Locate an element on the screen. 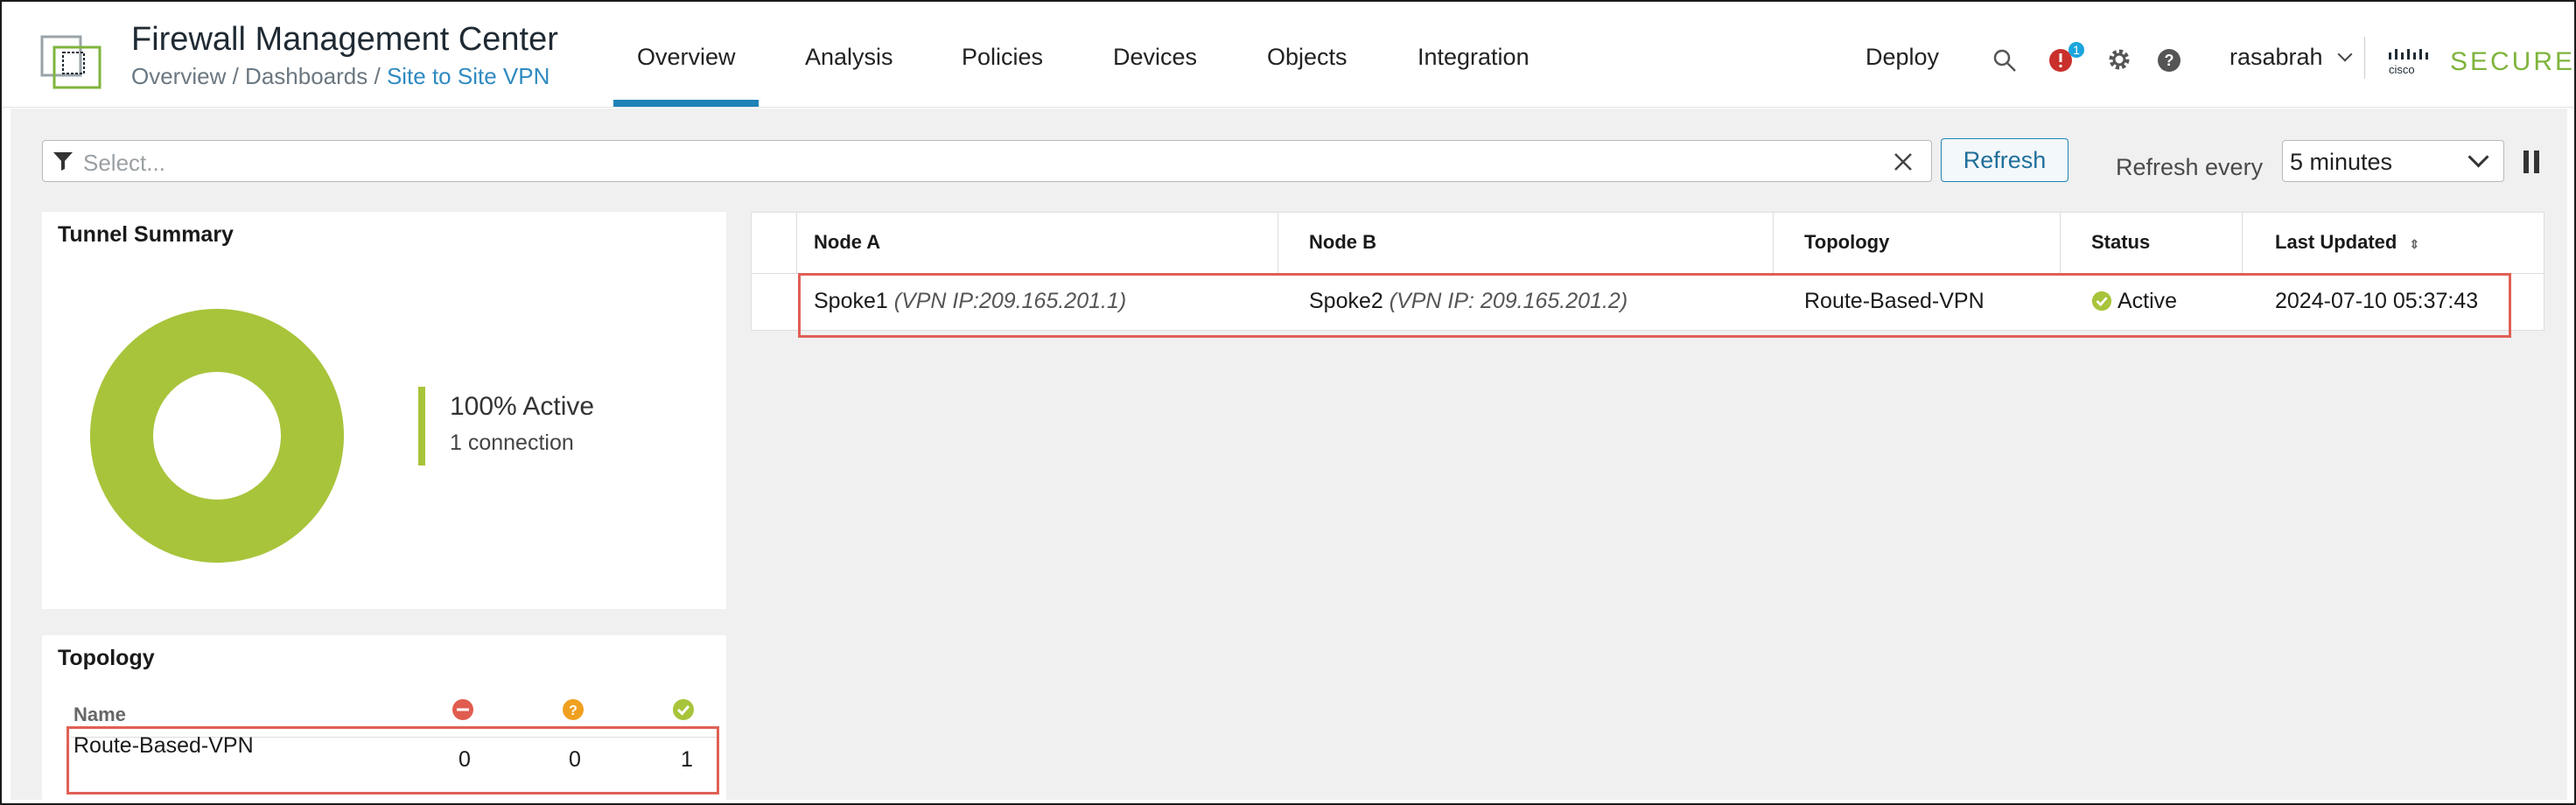  donut-active-slice is located at coordinates (217, 436).